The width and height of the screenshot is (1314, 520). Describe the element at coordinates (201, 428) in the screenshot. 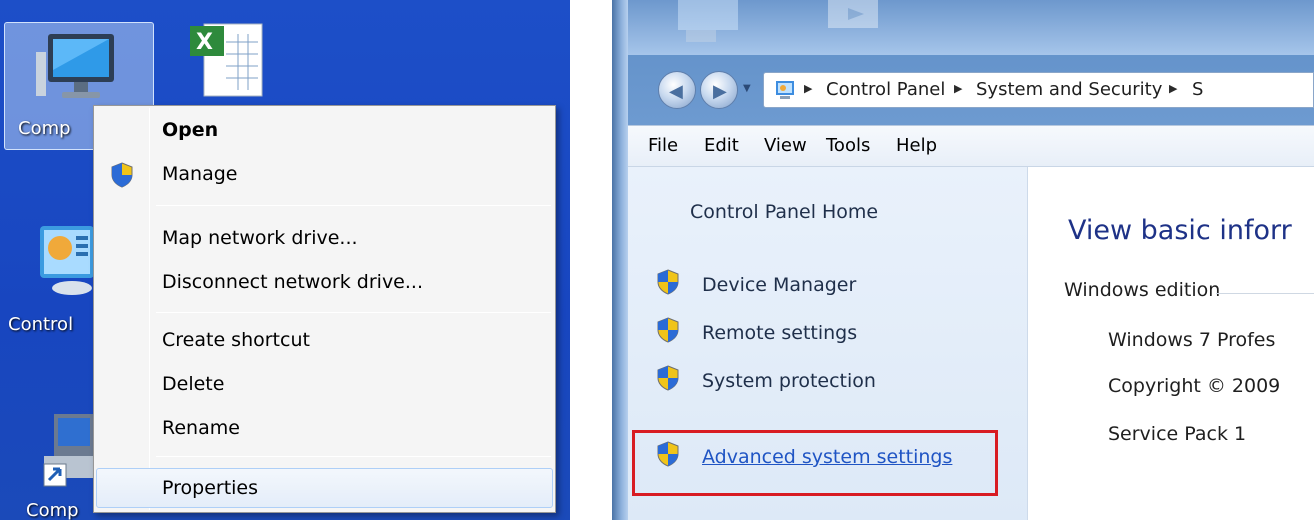

I see `menu-item-label: Rename` at that location.